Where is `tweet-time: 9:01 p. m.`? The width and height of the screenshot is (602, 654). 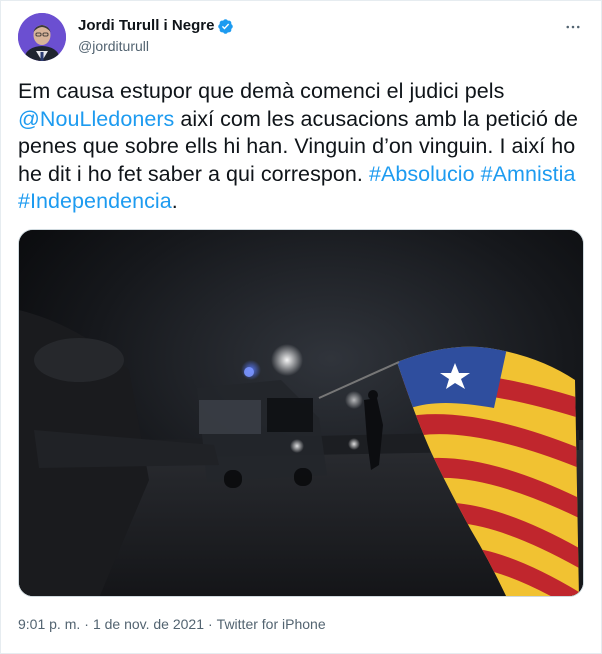 tweet-time: 9:01 p. m. is located at coordinates (49, 624).